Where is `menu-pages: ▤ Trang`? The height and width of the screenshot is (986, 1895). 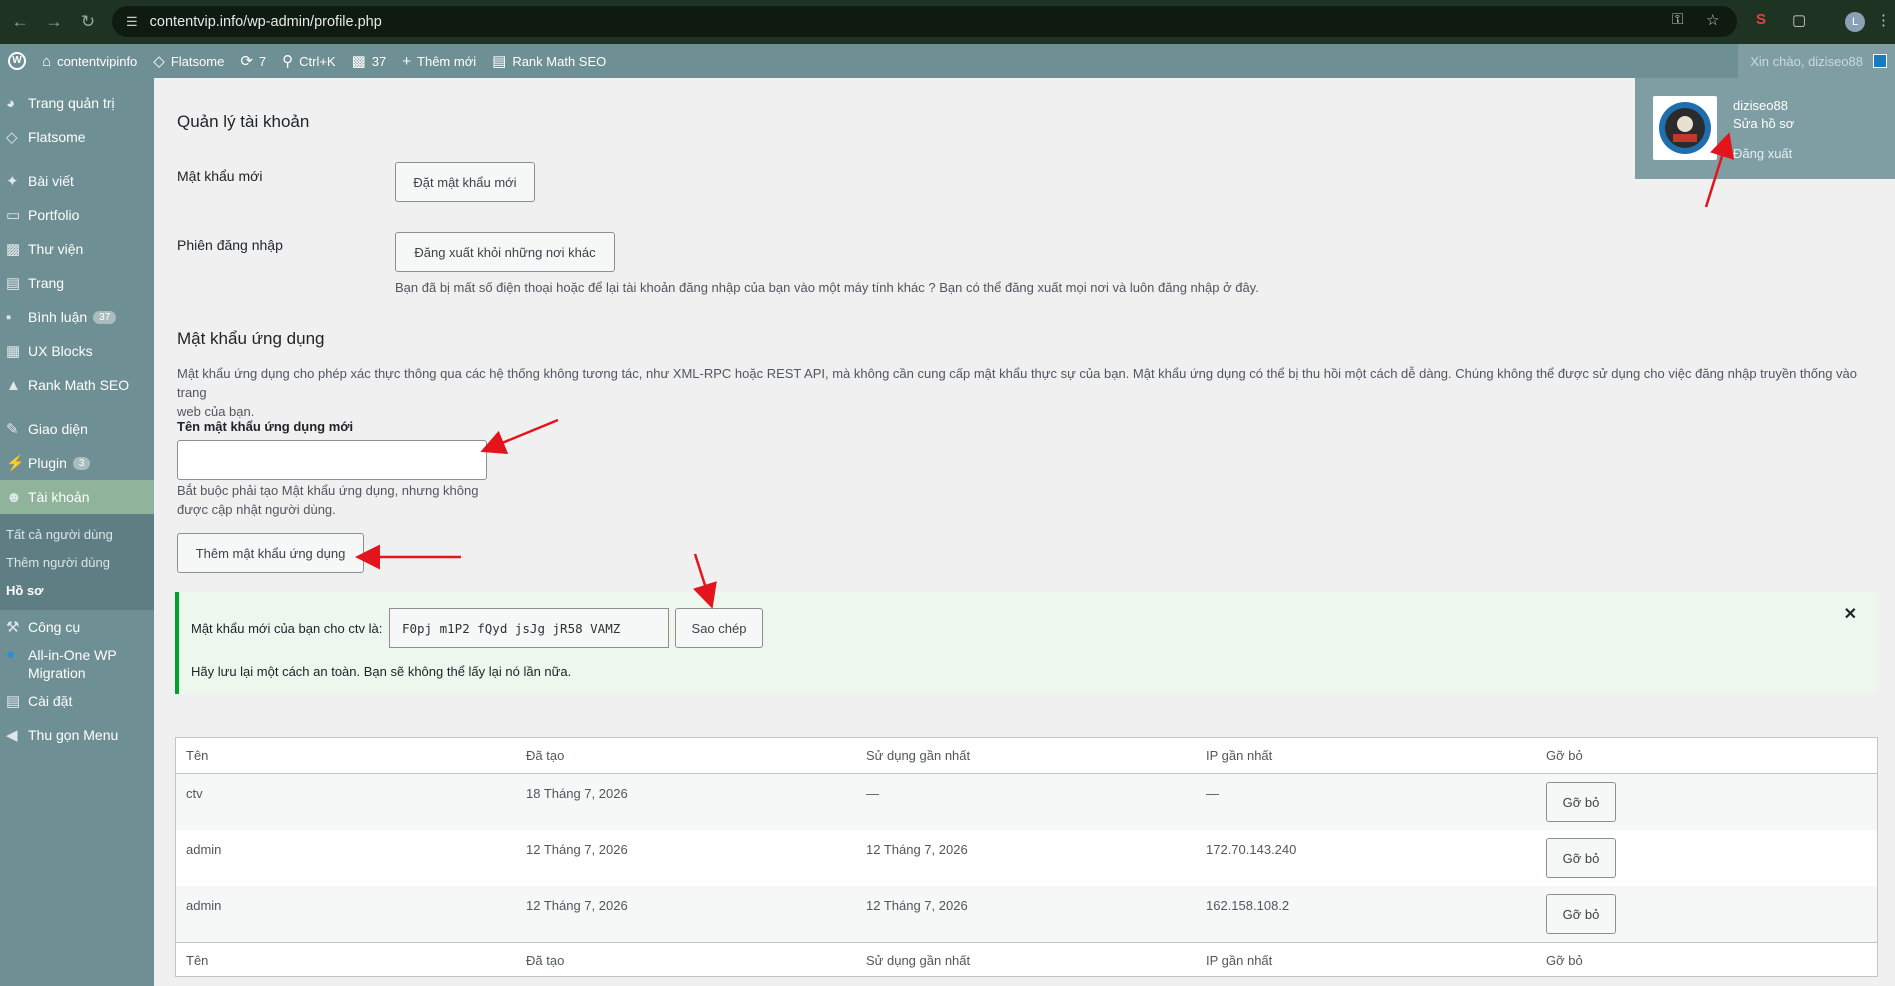 menu-pages: ▤ Trang is located at coordinates (77, 283).